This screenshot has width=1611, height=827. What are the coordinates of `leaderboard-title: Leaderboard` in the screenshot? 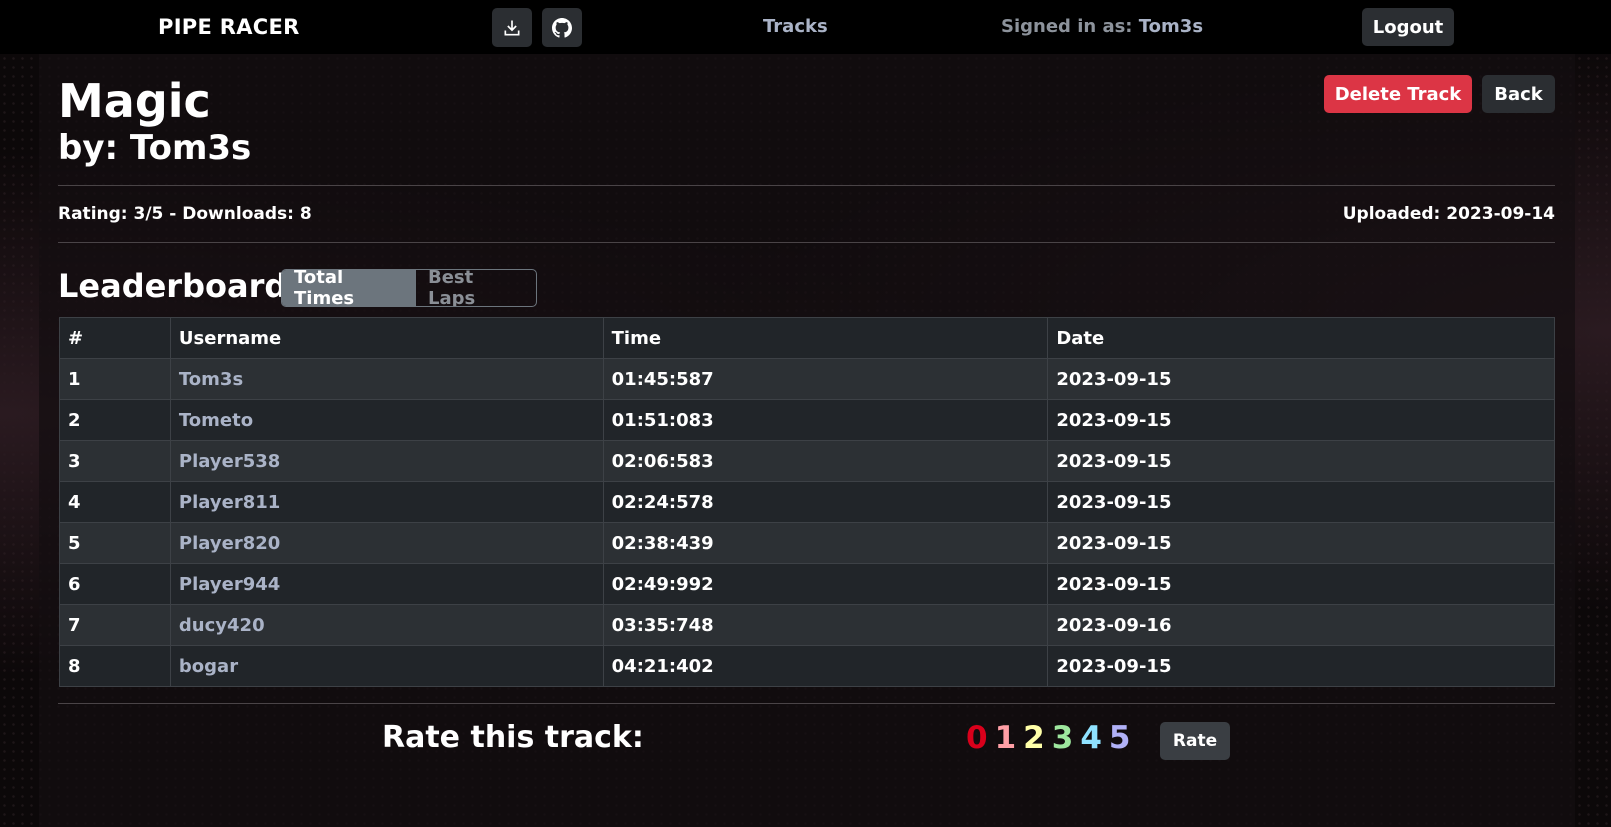 It's located at (173, 286).